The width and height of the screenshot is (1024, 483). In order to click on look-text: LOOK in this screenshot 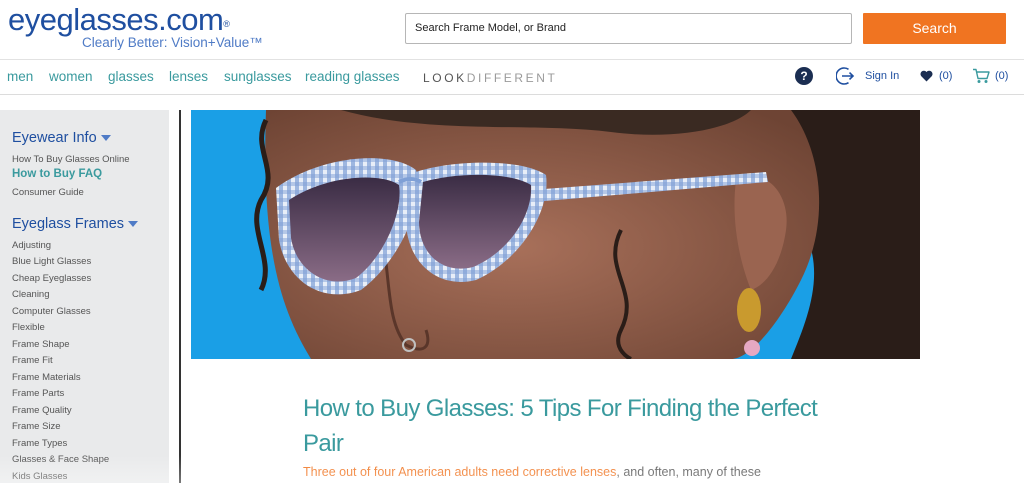, I will do `click(445, 78)`.